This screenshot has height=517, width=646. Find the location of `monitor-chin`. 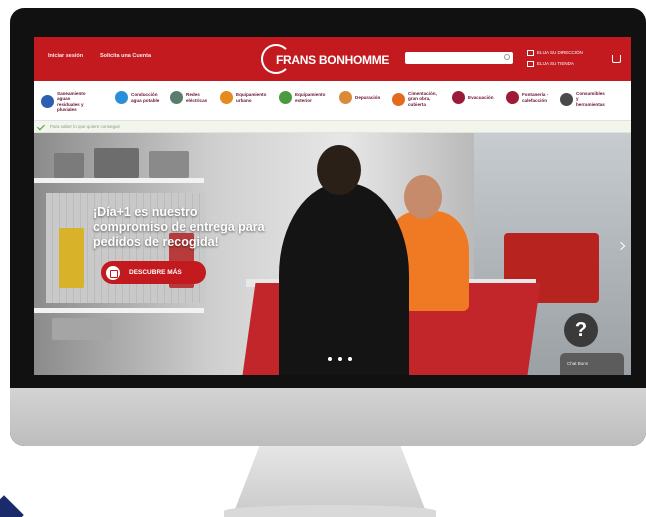

monitor-chin is located at coordinates (328, 417).